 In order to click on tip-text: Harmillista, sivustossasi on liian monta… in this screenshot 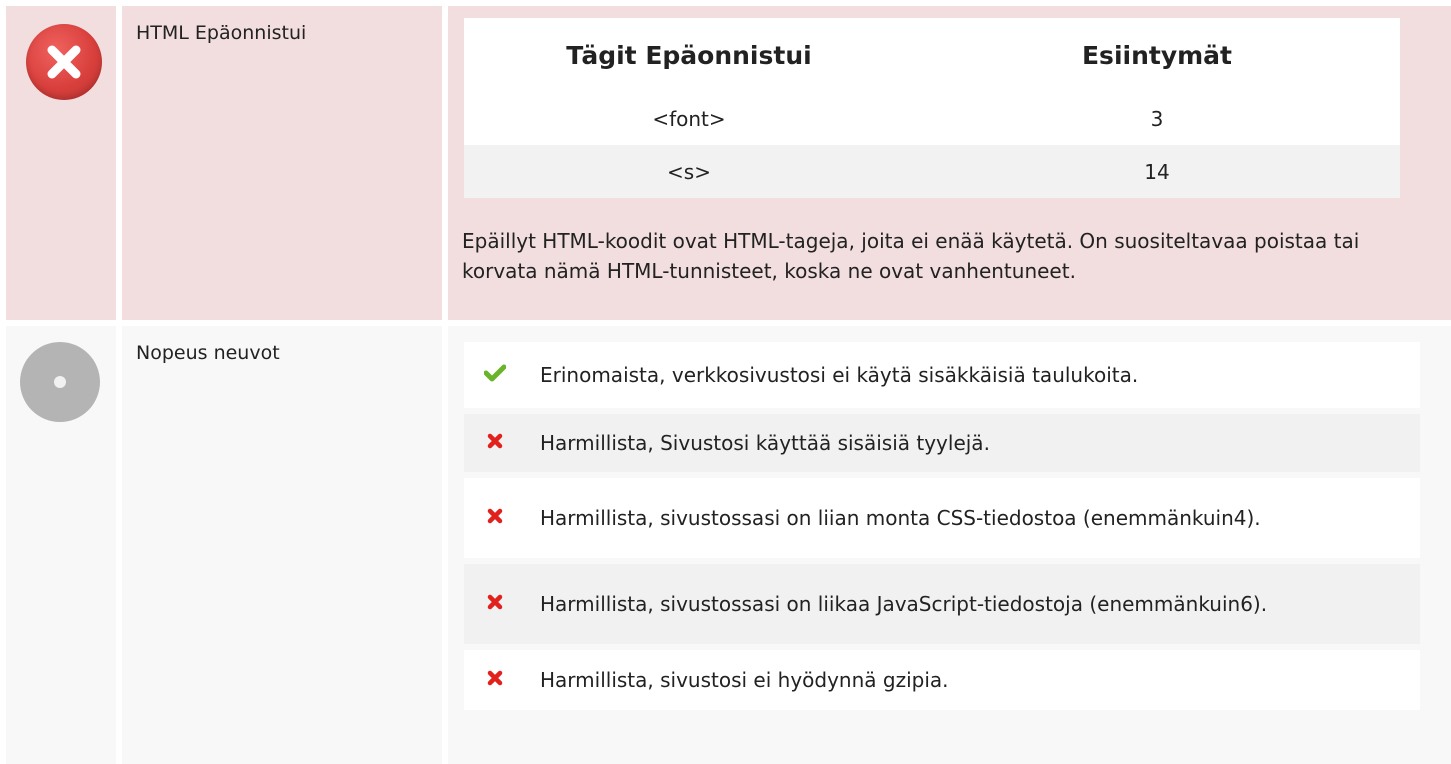, I will do `click(973, 518)`.